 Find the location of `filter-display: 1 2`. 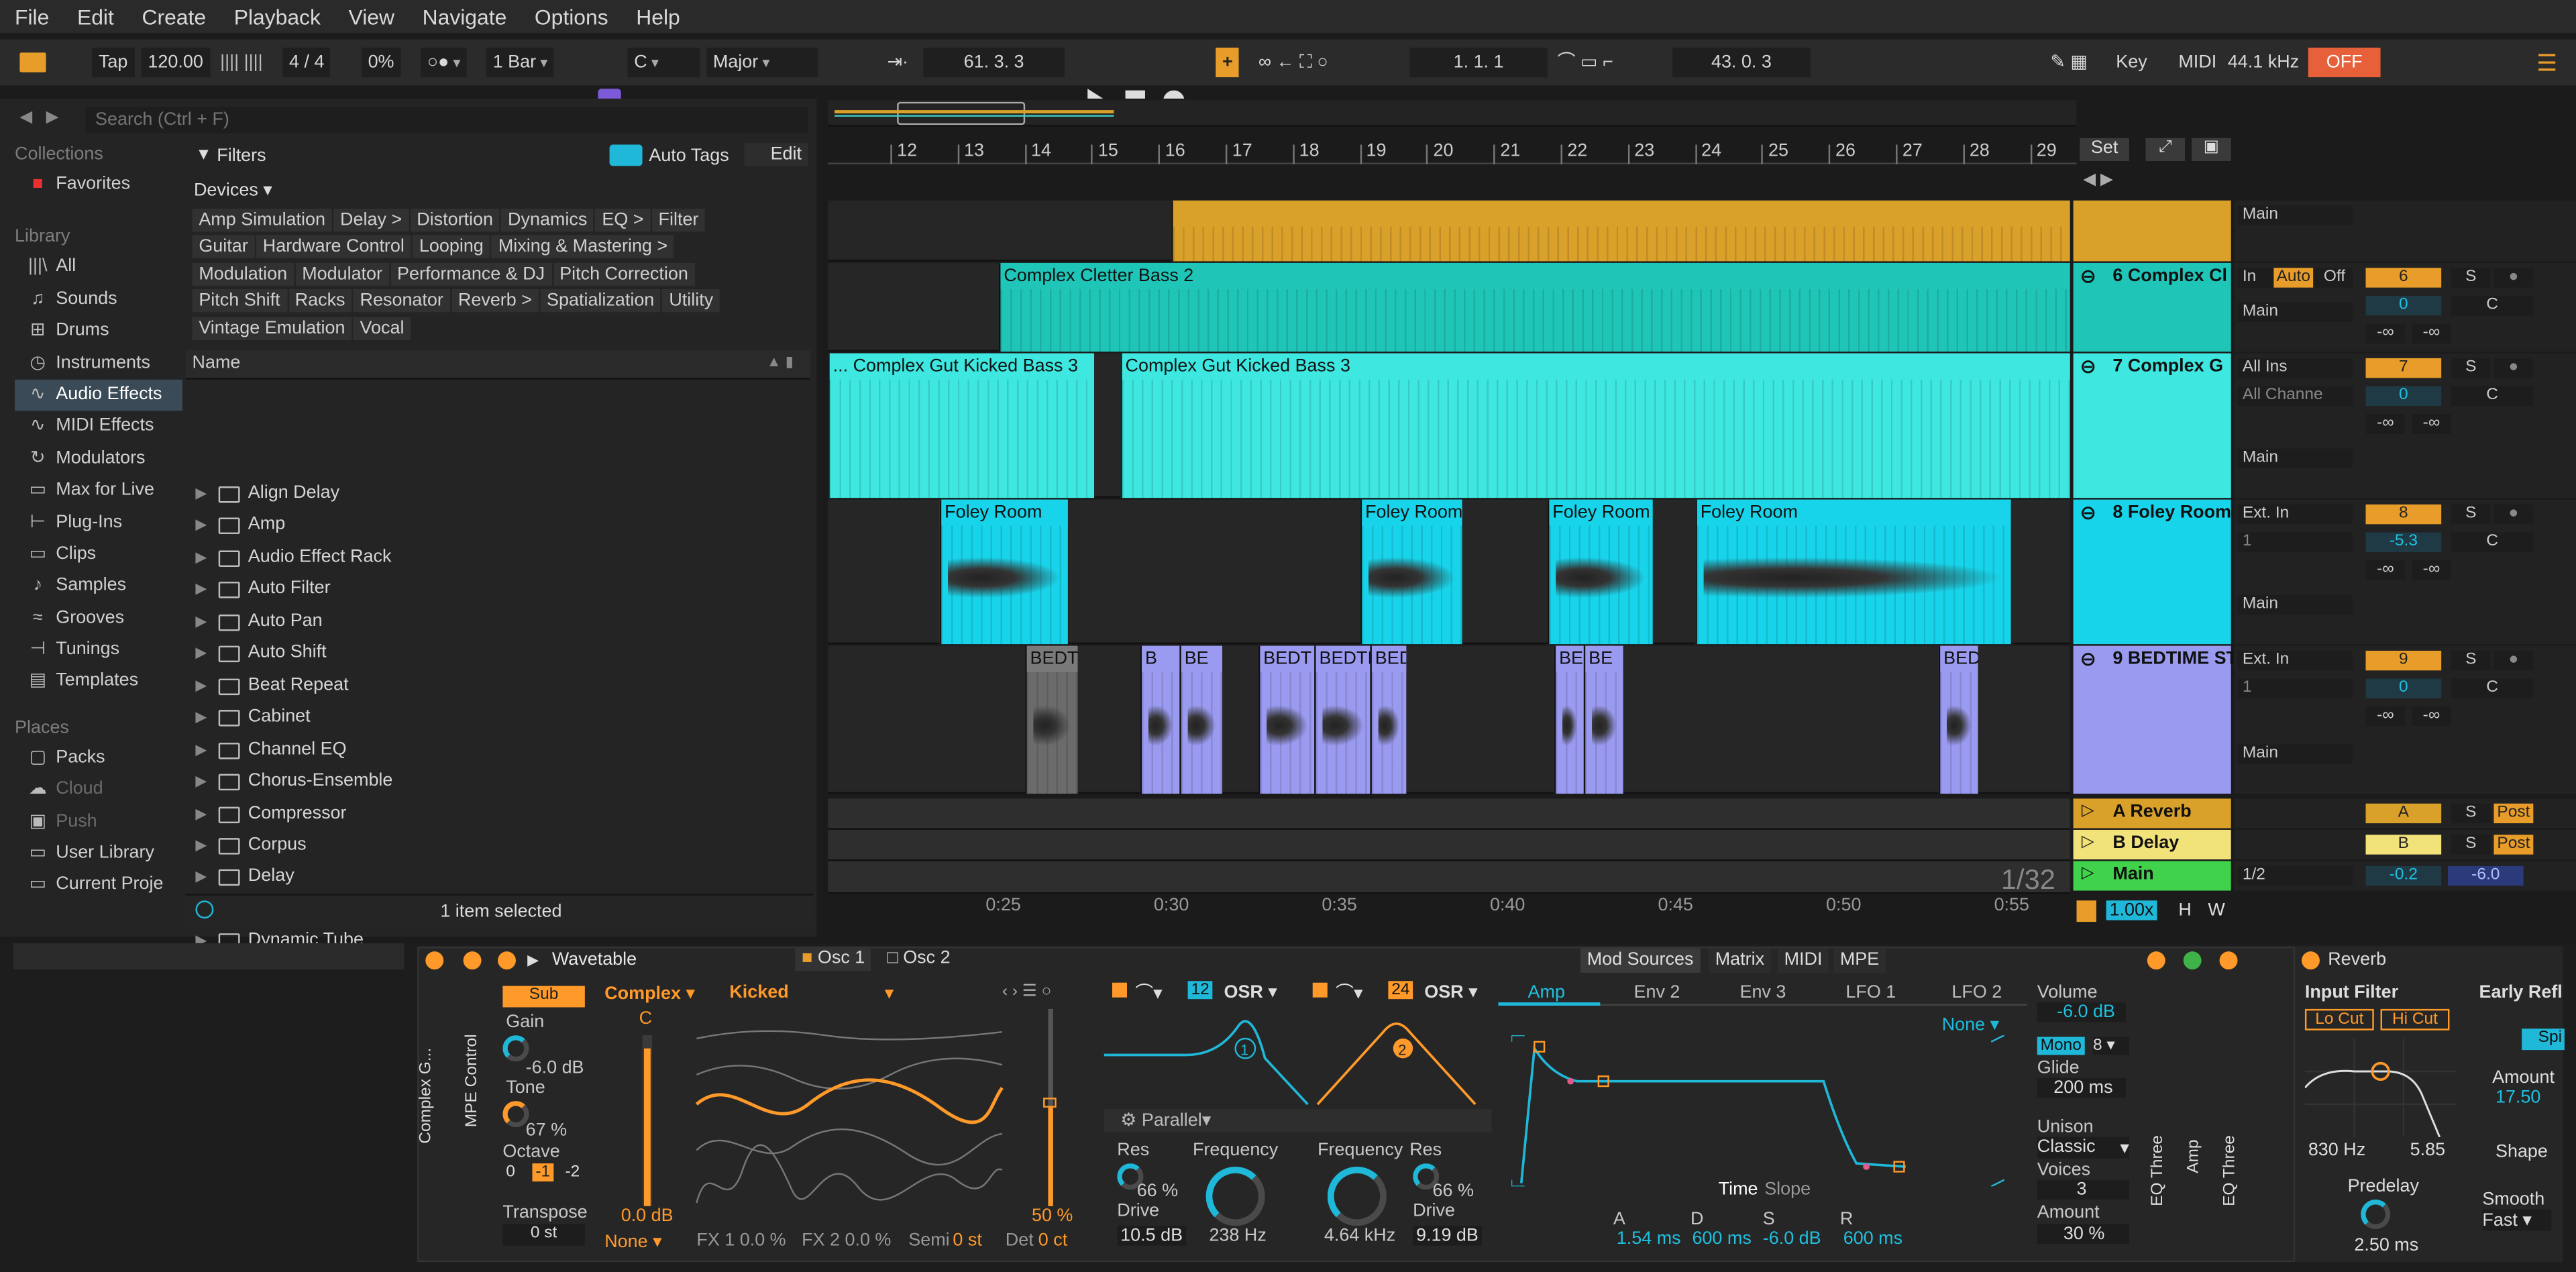

filter-display: 1 2 is located at coordinates (1298, 1058).